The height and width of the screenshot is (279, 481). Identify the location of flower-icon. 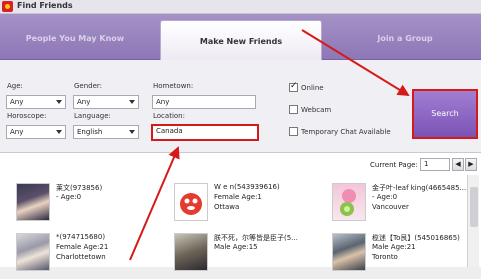
(348, 202).